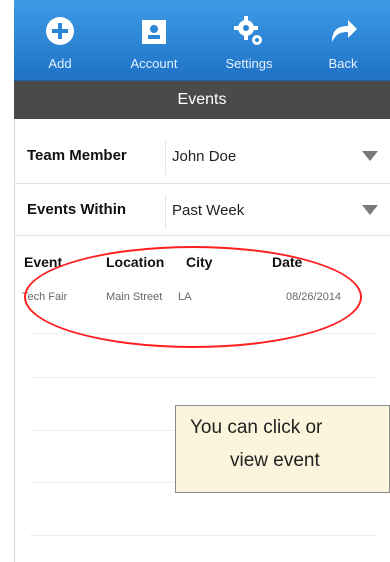 This screenshot has height=562, width=390. What do you see at coordinates (77, 209) in the screenshot?
I see `events-within-label: Events Within` at bounding box center [77, 209].